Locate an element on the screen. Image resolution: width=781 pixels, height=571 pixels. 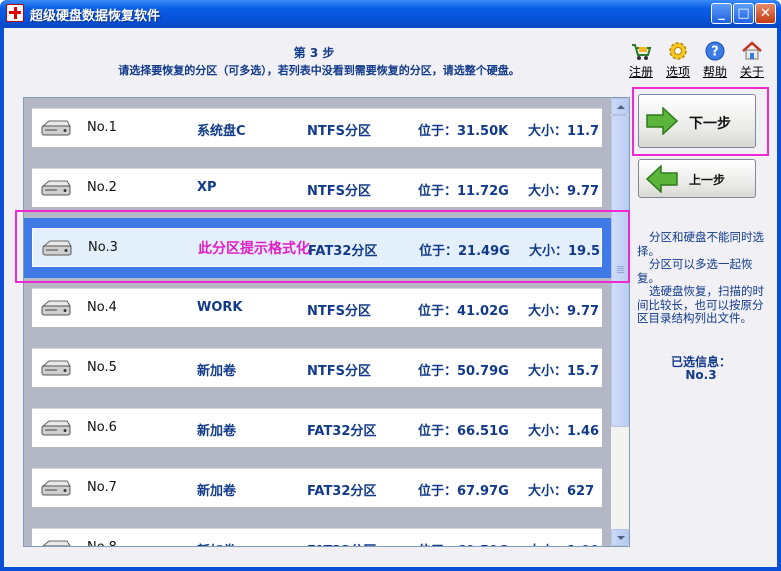
partition-card: No.8 新加卷 FAT32分区 位于：69.59G 大小：1.00 is located at coordinates (317, 537).